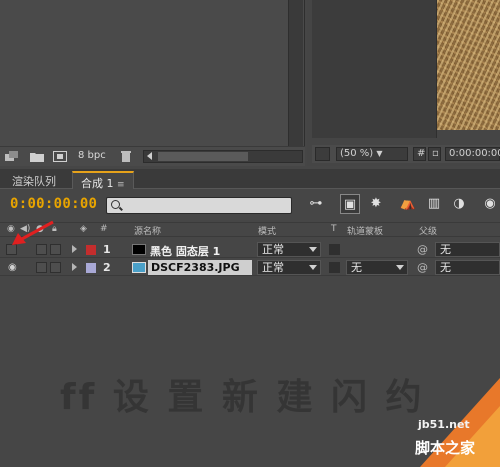 The height and width of the screenshot is (467, 500). I want to click on viewer-image, so click(468, 65).